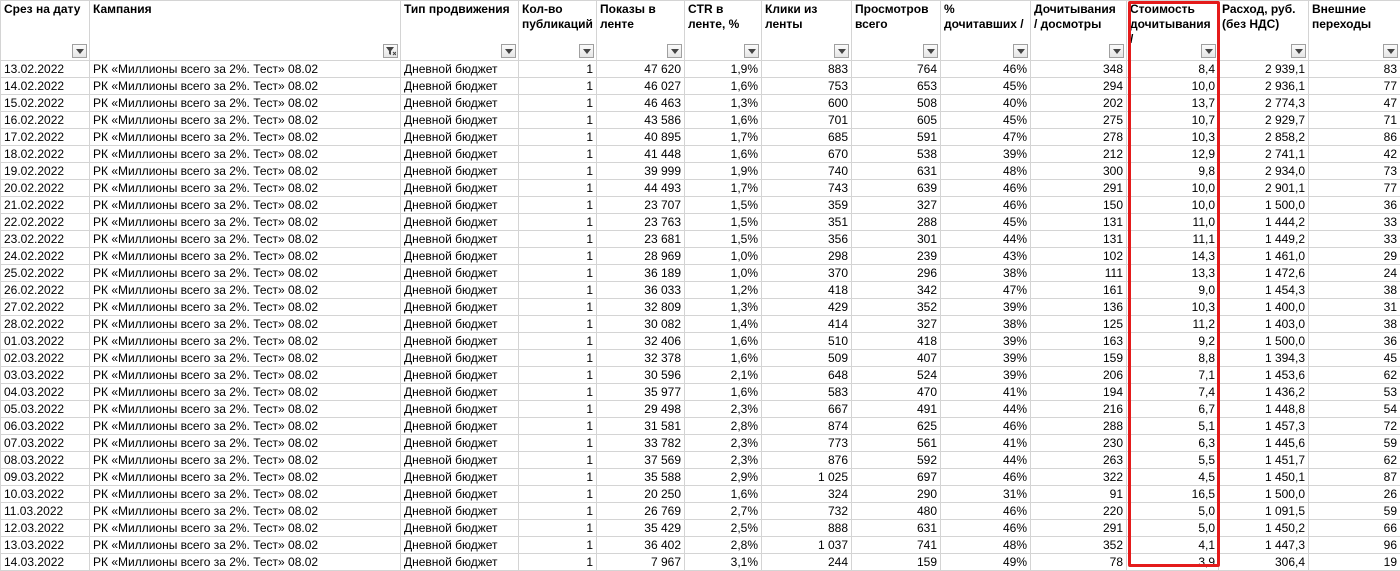  What do you see at coordinates (896, 392) in the screenshot?
I see `cell-views: 470` at bounding box center [896, 392].